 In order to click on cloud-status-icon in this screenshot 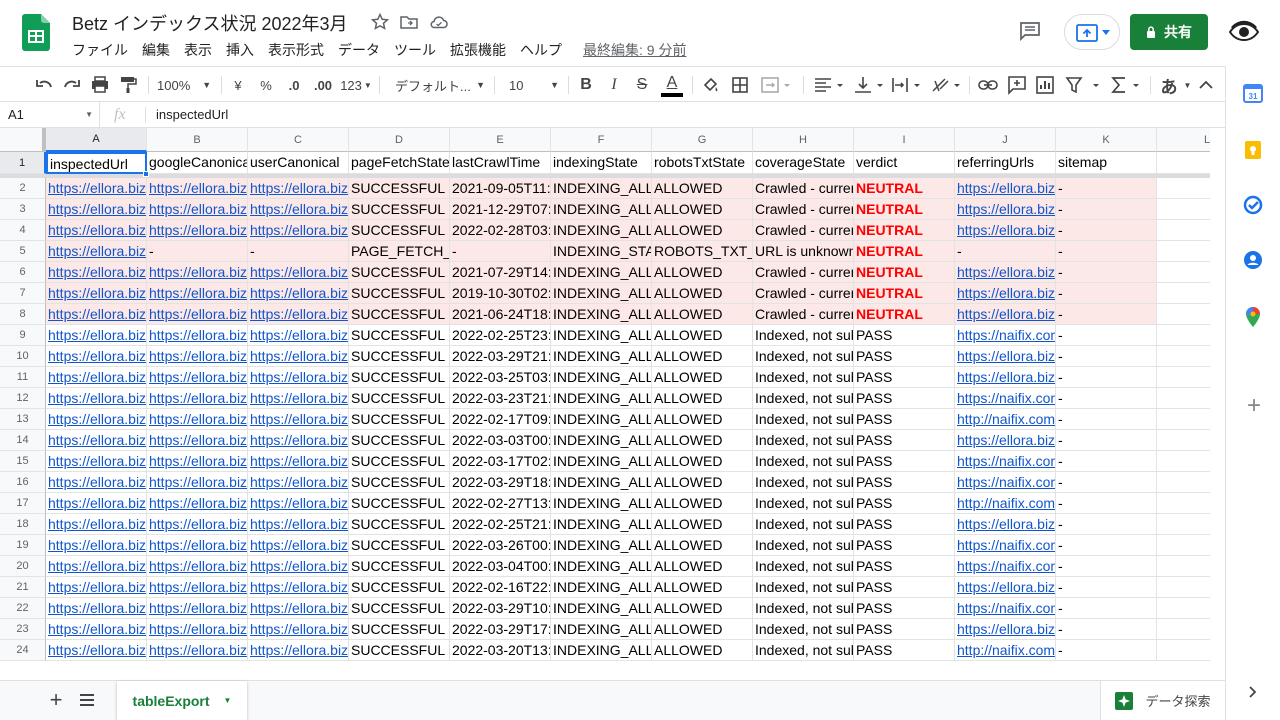, I will do `click(439, 22)`.